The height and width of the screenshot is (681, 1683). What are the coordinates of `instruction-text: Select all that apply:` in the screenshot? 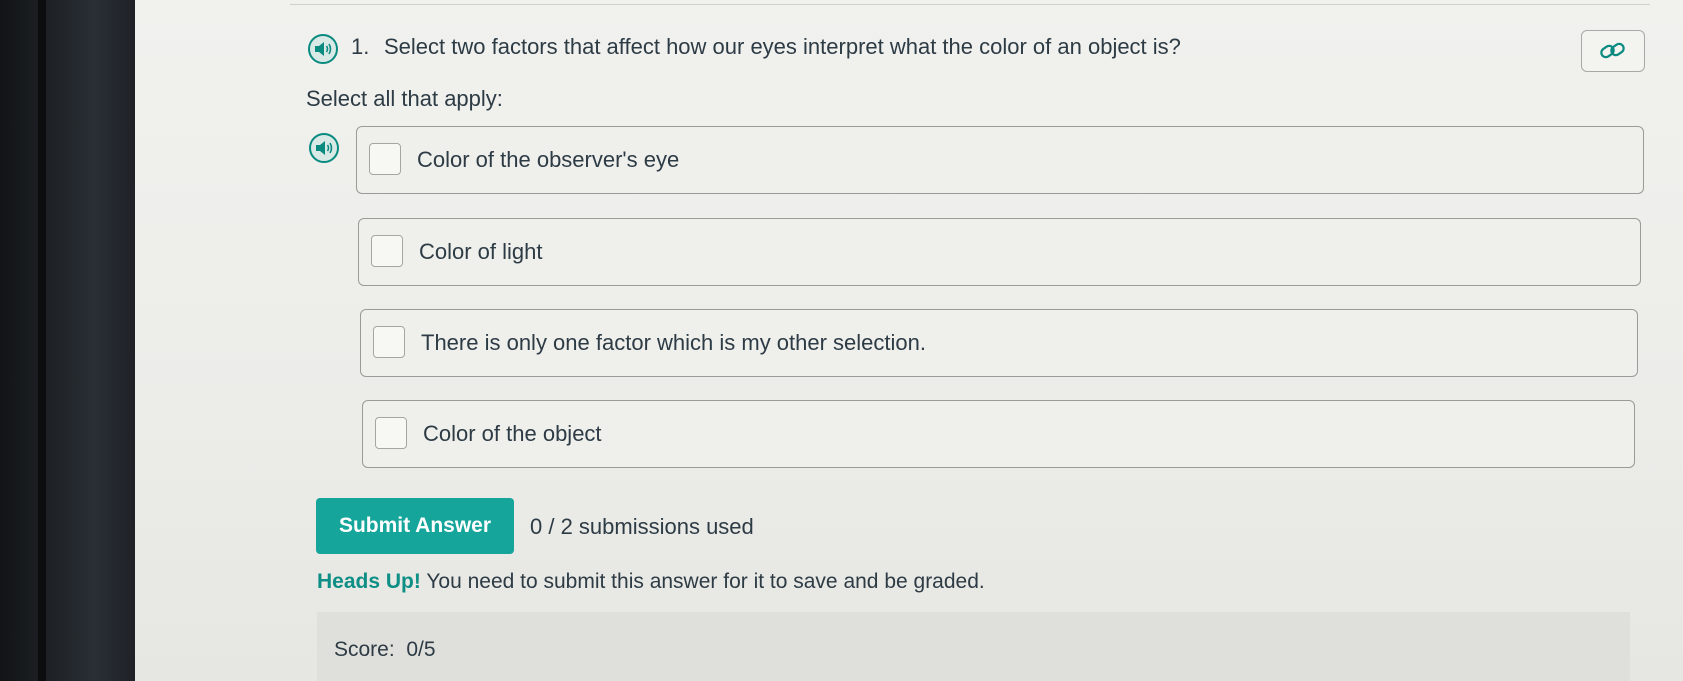 It's located at (404, 98).